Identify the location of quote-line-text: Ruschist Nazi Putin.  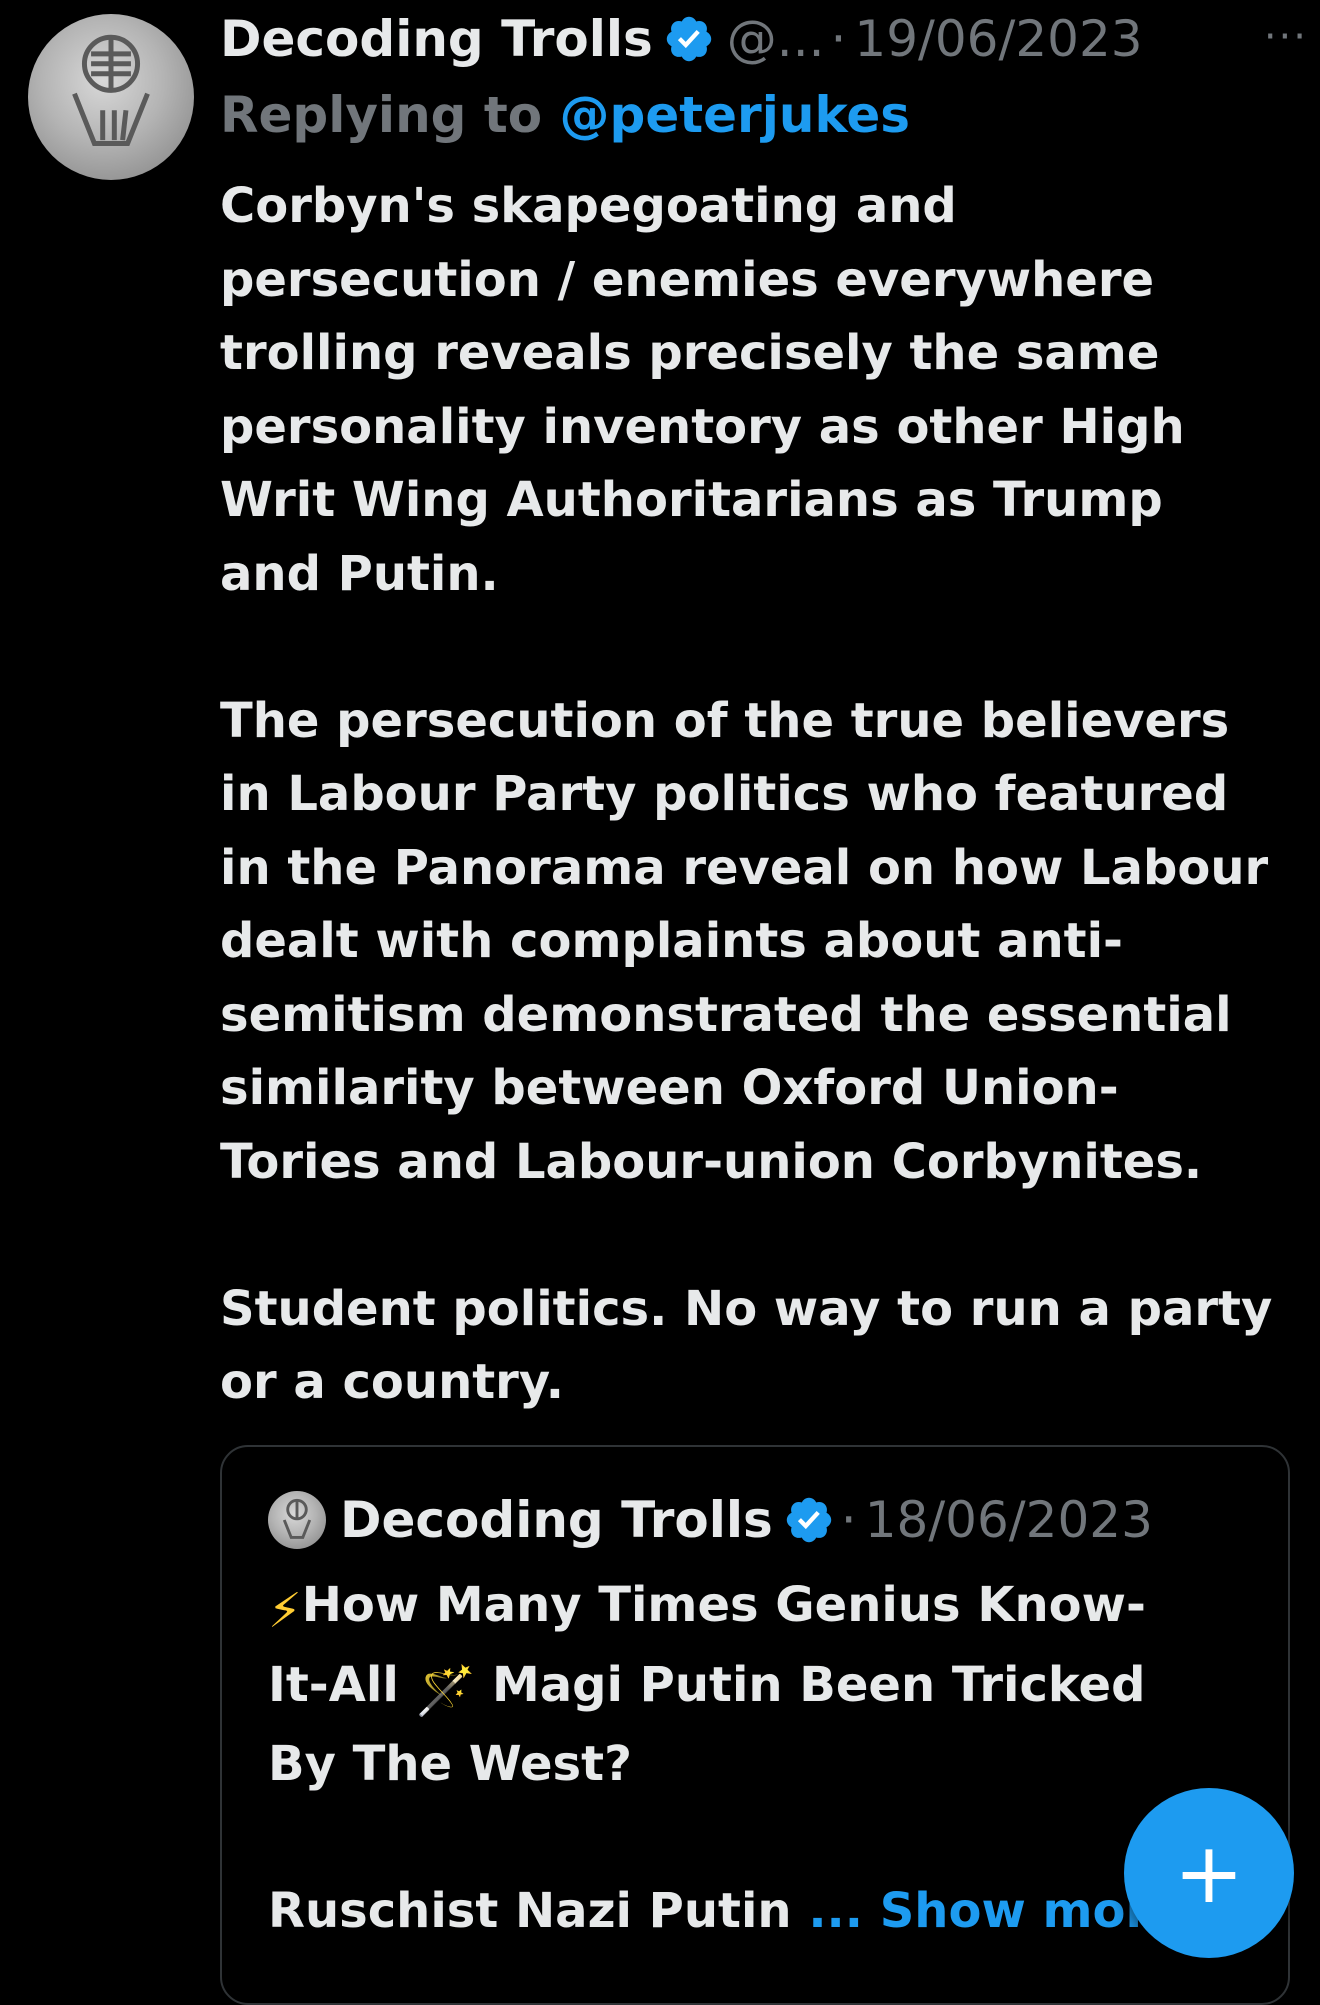
(538, 1911).